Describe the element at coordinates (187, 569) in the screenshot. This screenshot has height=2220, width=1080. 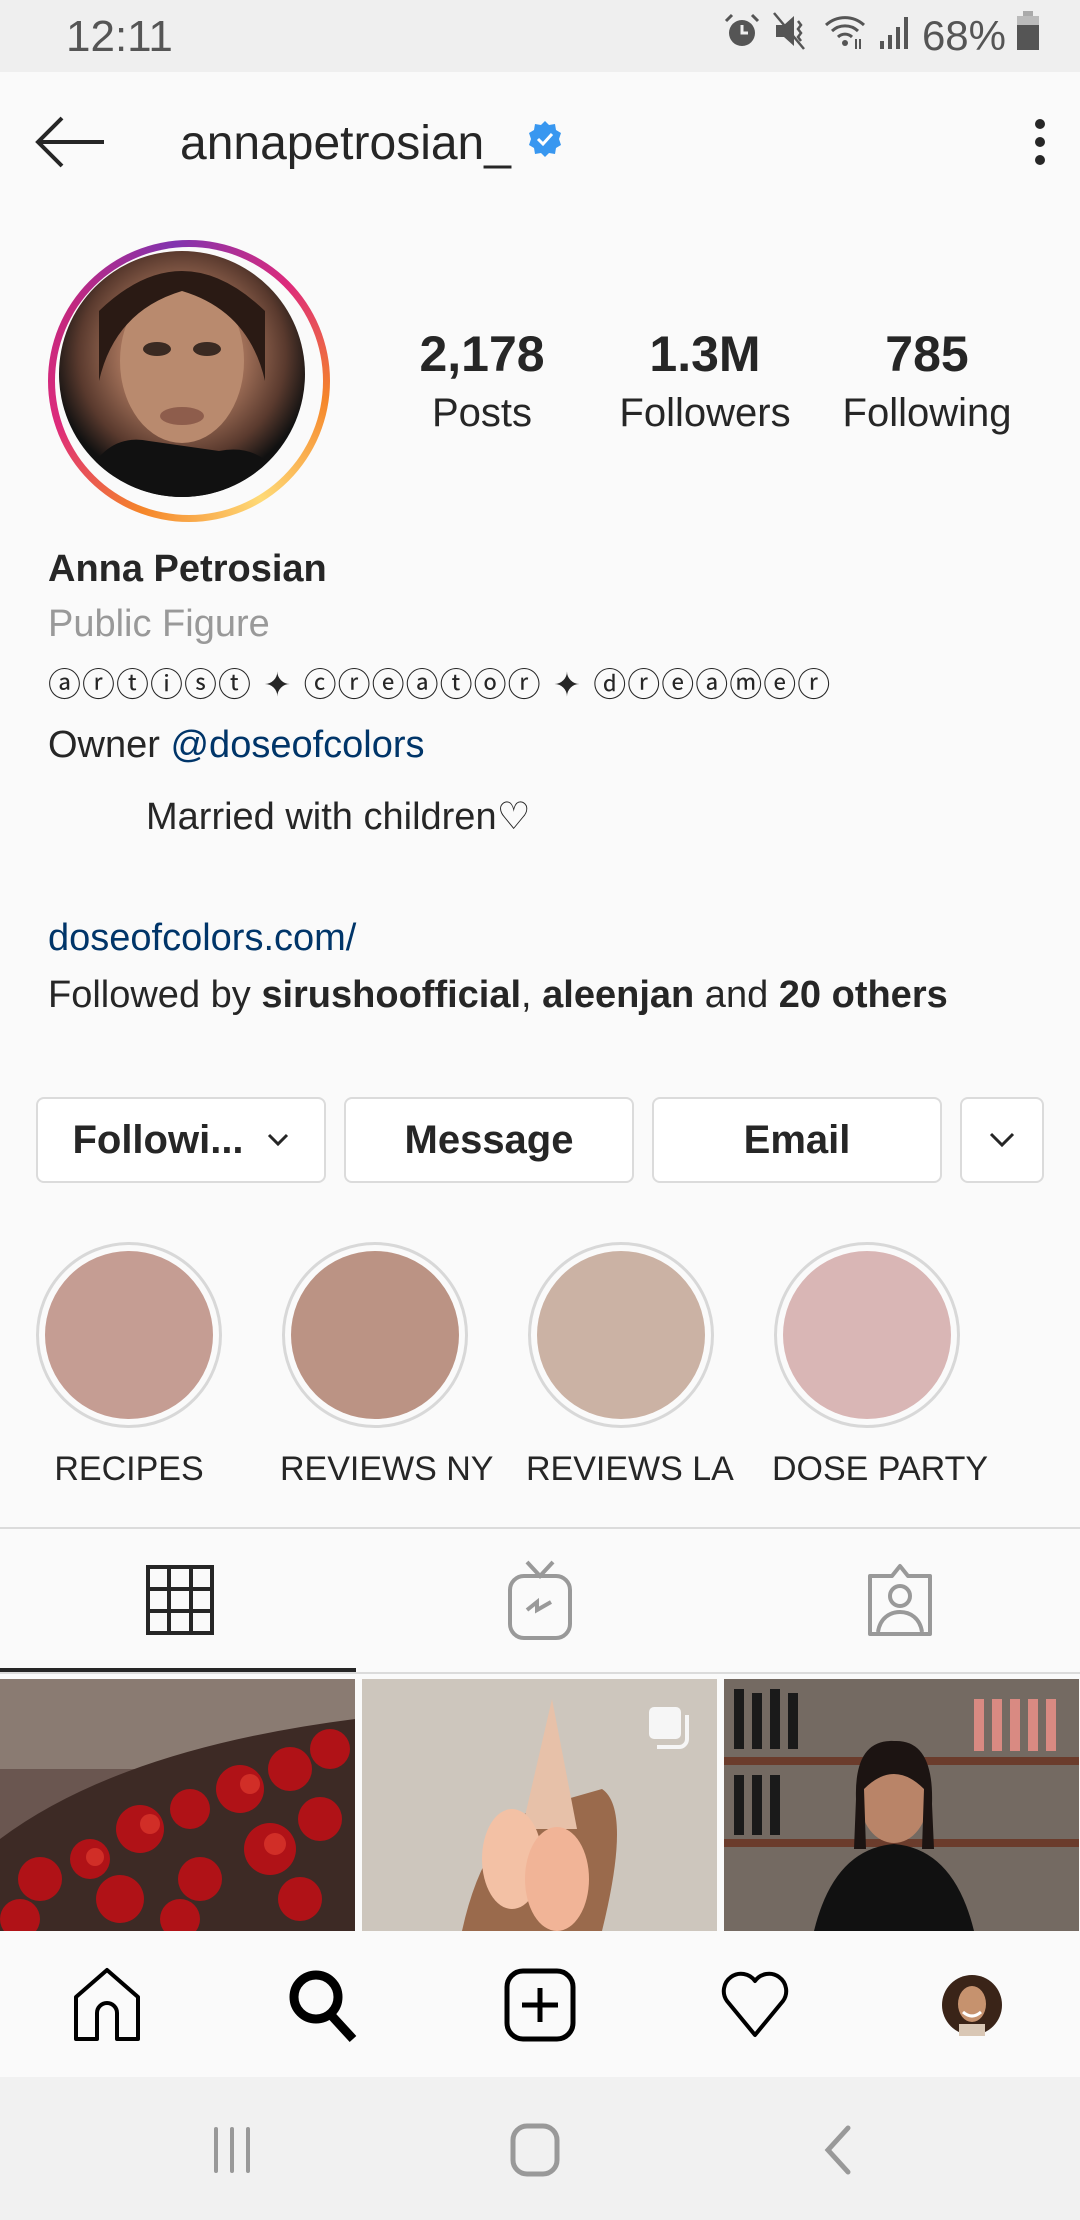
I see `profile-name: Anna Petrosian` at that location.